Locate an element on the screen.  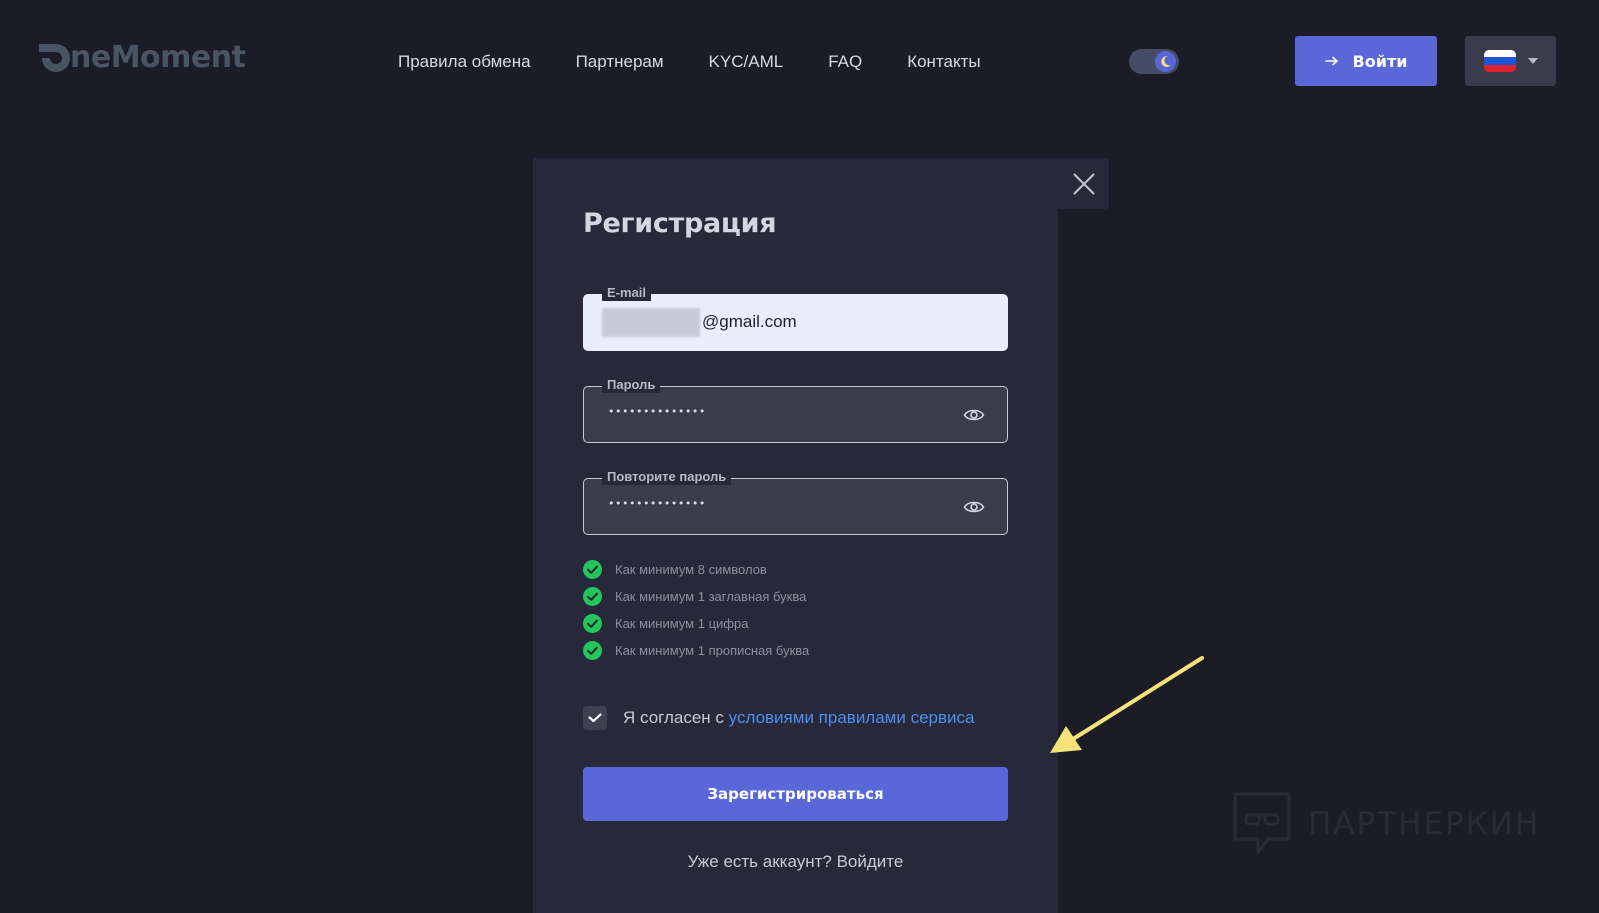
password-field: Пароль •••••••••••••• is located at coordinates (795, 410).